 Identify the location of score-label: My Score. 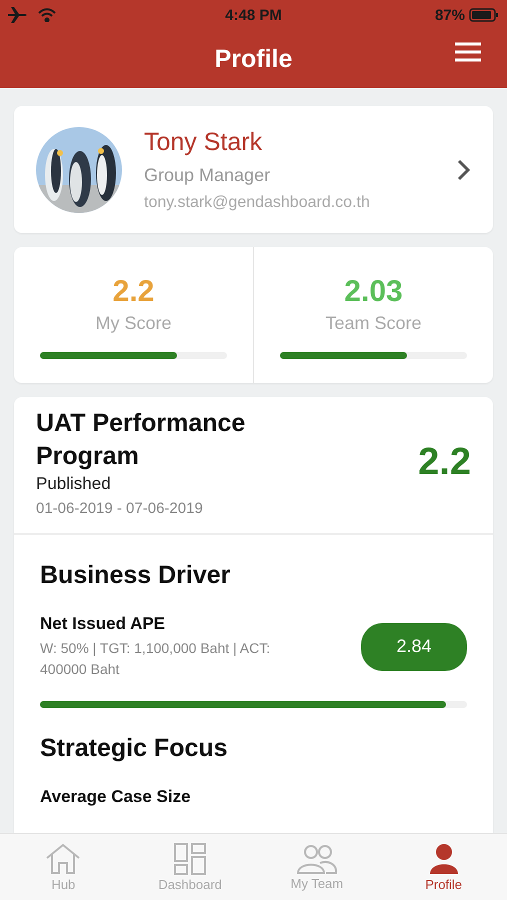
(133, 323).